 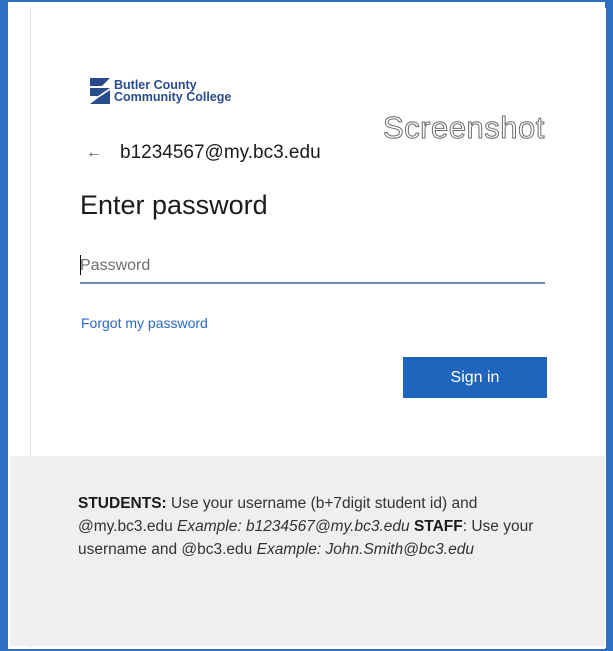 I want to click on forgot-password-link: Forgot my password, so click(x=144, y=323).